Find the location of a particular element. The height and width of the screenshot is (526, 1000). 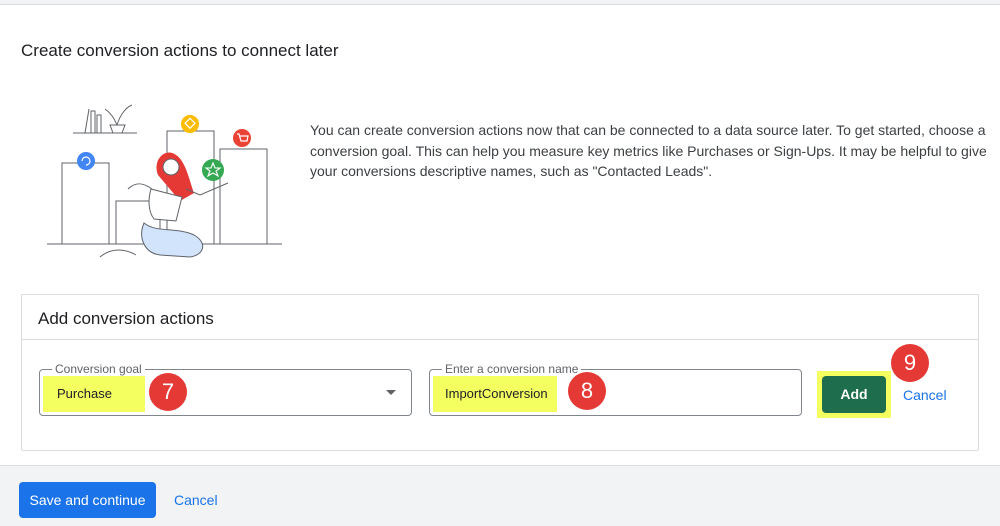

dropdown-arrow-icon is located at coordinates (391, 392).